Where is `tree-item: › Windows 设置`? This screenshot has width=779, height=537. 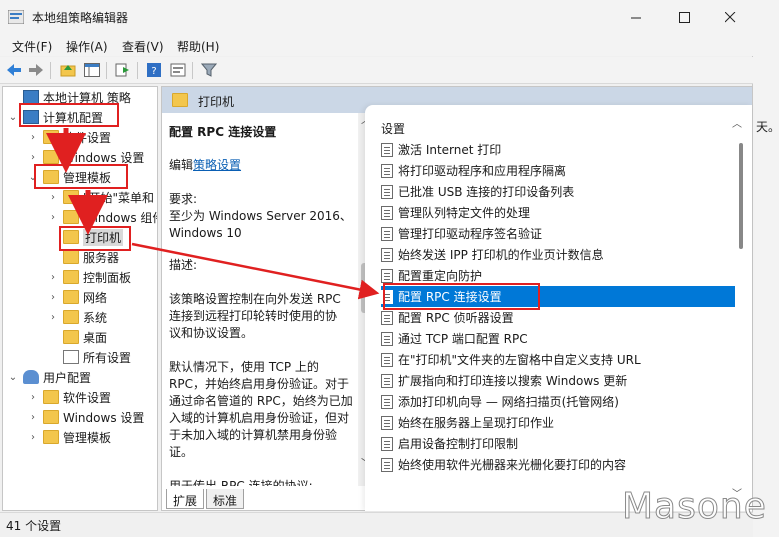 tree-item: › Windows 设置 is located at coordinates (85, 417).